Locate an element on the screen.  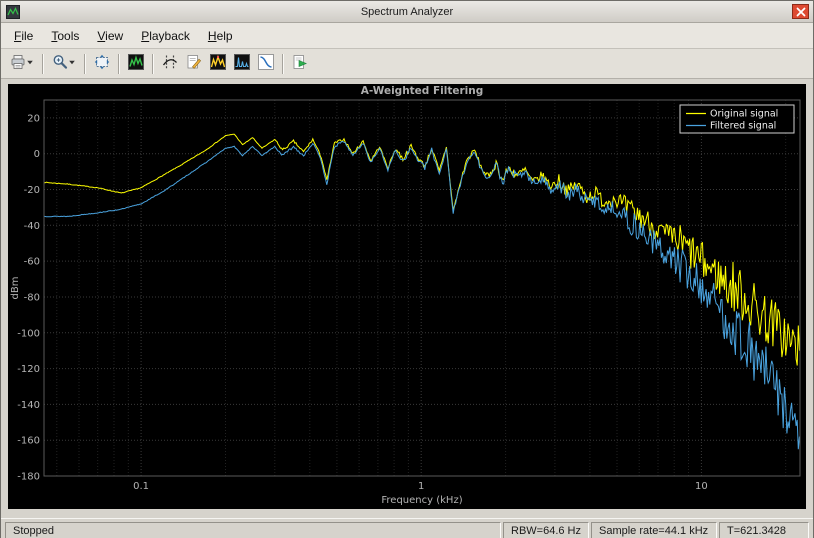
ccdf-measurements-icon is located at coordinates (266, 63).